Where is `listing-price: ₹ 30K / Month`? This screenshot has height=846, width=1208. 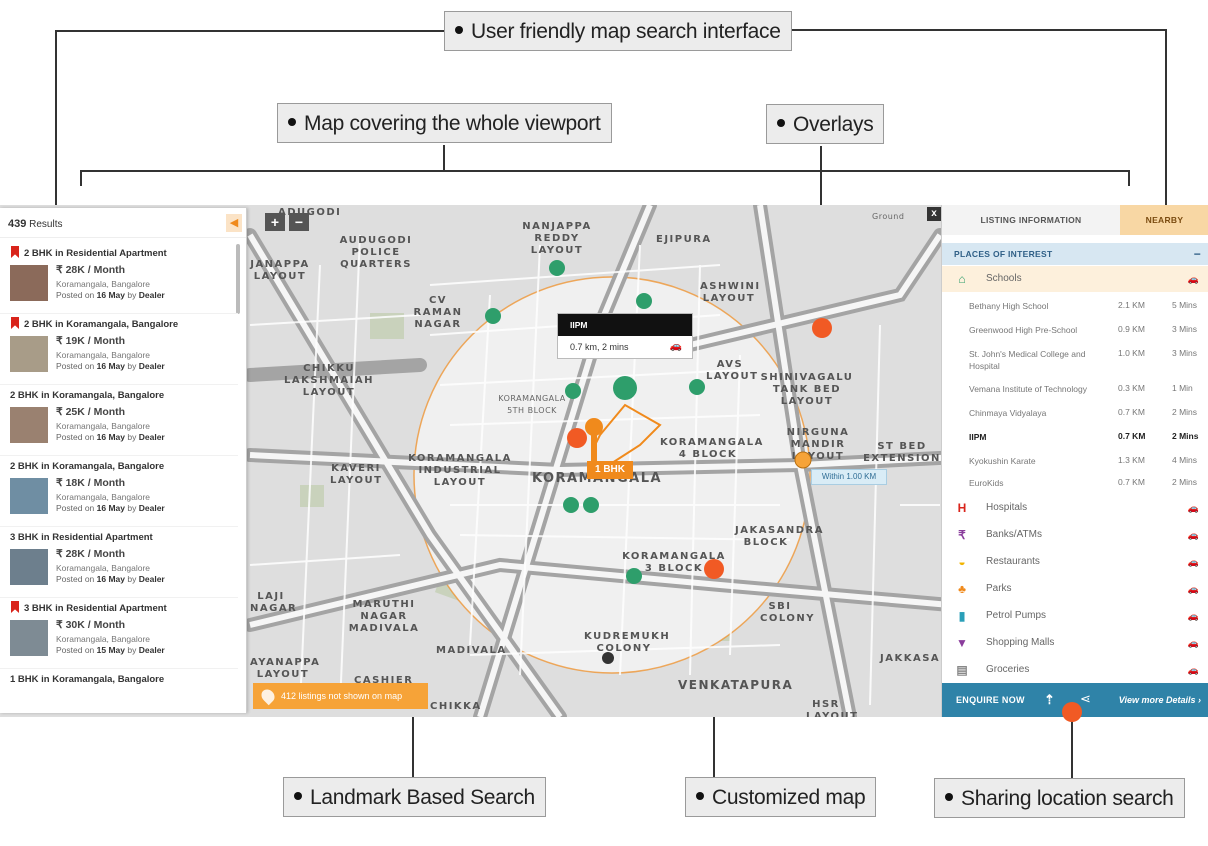
listing-price: ₹ 30K / Month is located at coordinates (91, 625).